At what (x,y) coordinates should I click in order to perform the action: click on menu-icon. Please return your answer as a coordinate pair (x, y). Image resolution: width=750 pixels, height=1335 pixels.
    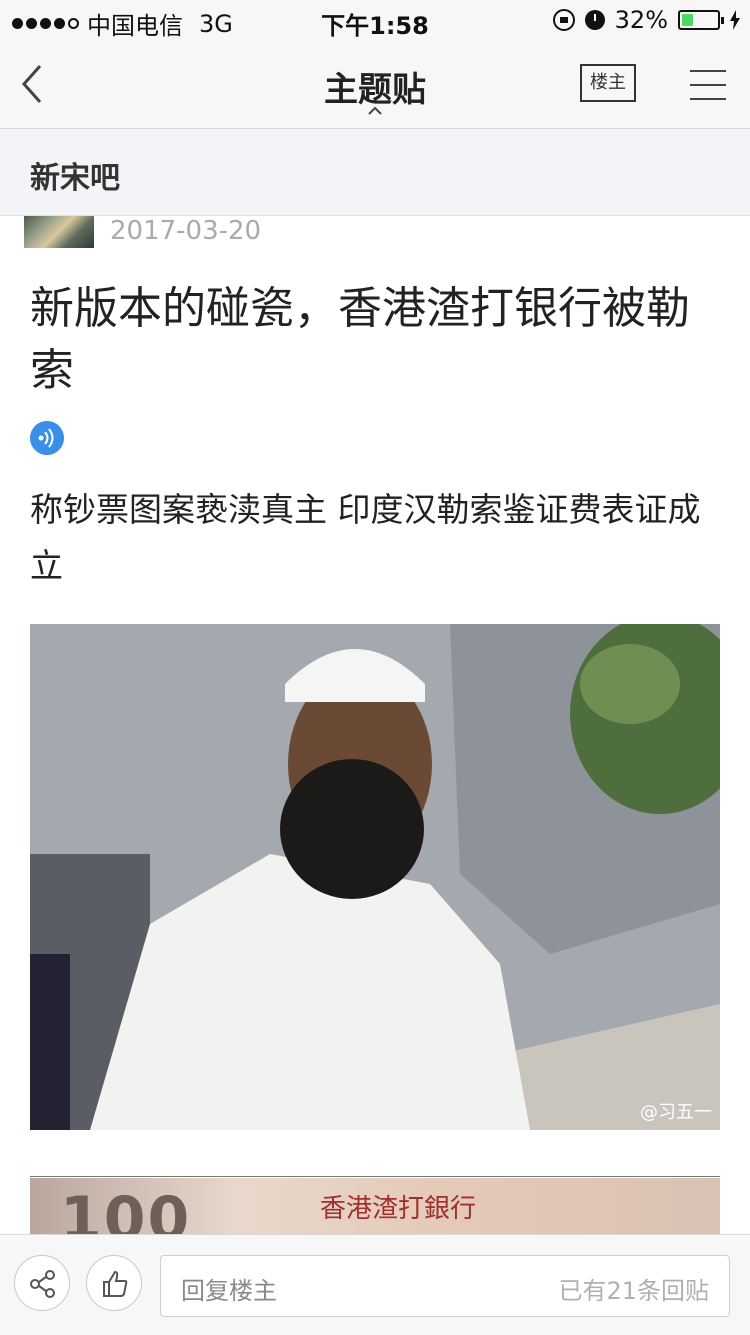
    Looking at the image, I should click on (708, 85).